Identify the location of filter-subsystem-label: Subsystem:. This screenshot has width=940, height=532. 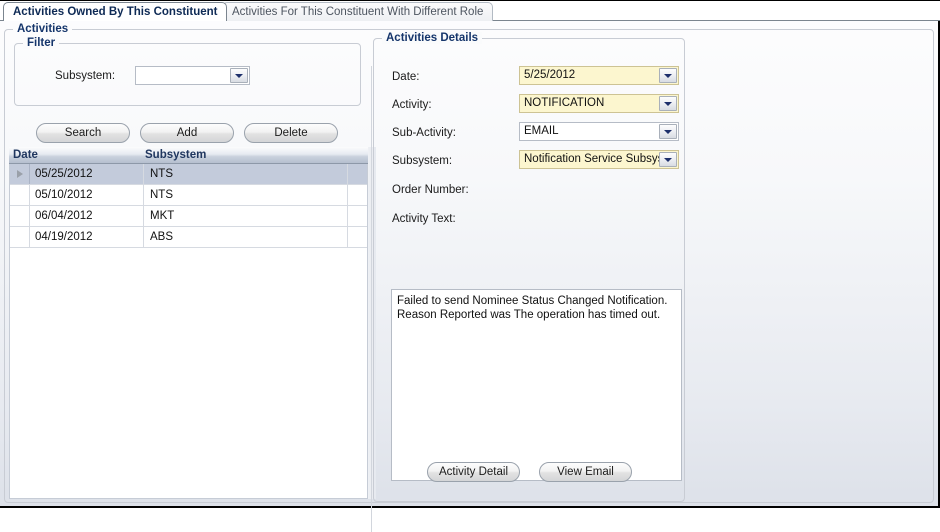
(85, 76).